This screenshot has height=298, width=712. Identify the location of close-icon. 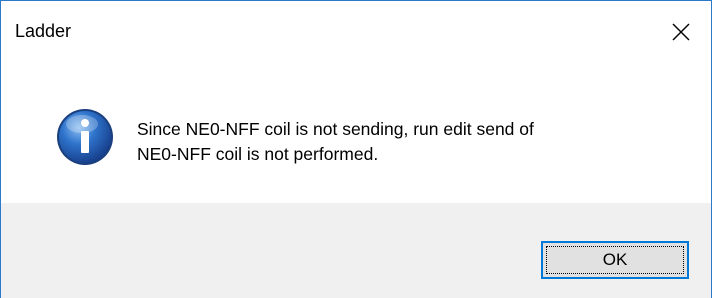
(681, 32).